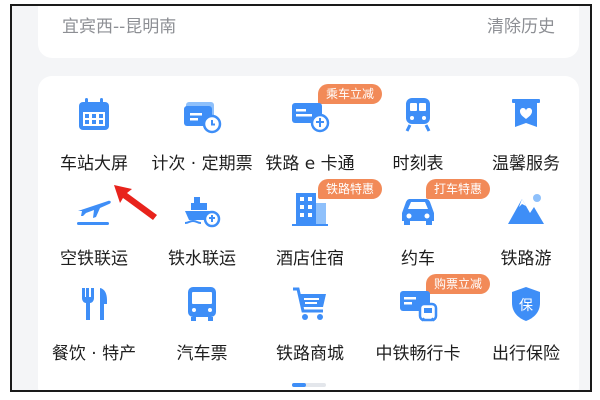 This screenshot has width=600, height=400. Describe the element at coordinates (418, 304) in the screenshot. I see `card-train-icon` at that location.